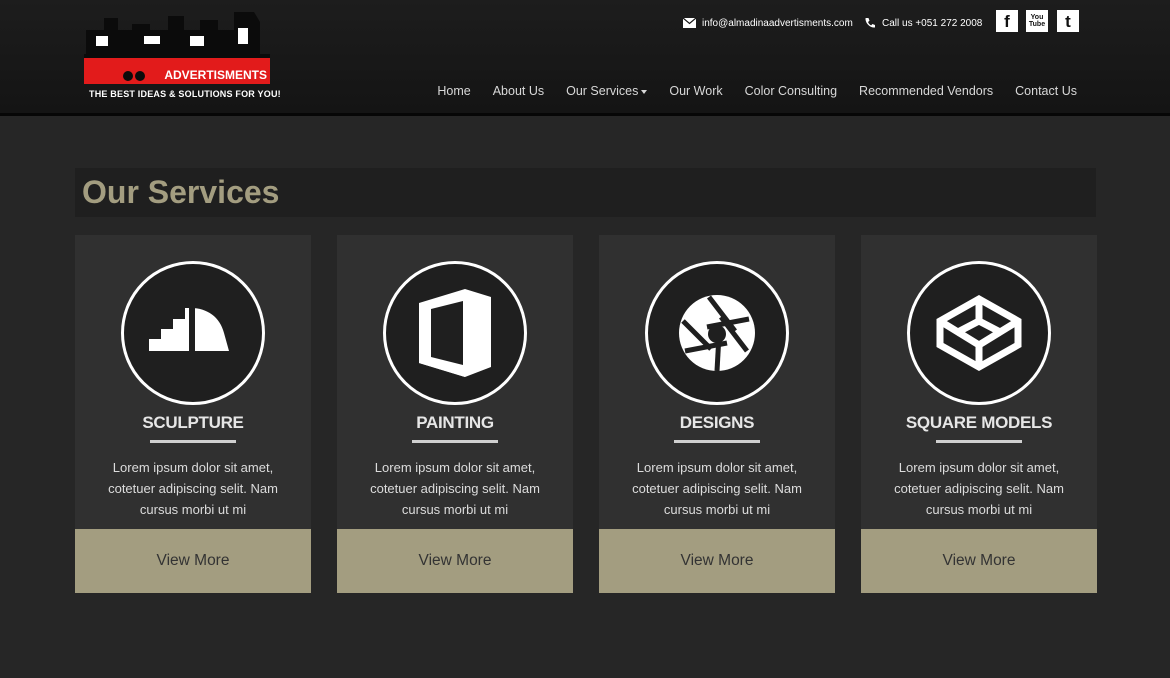 The height and width of the screenshot is (678, 1170). What do you see at coordinates (455, 422) in the screenshot?
I see `card-title: PAINTING` at bounding box center [455, 422].